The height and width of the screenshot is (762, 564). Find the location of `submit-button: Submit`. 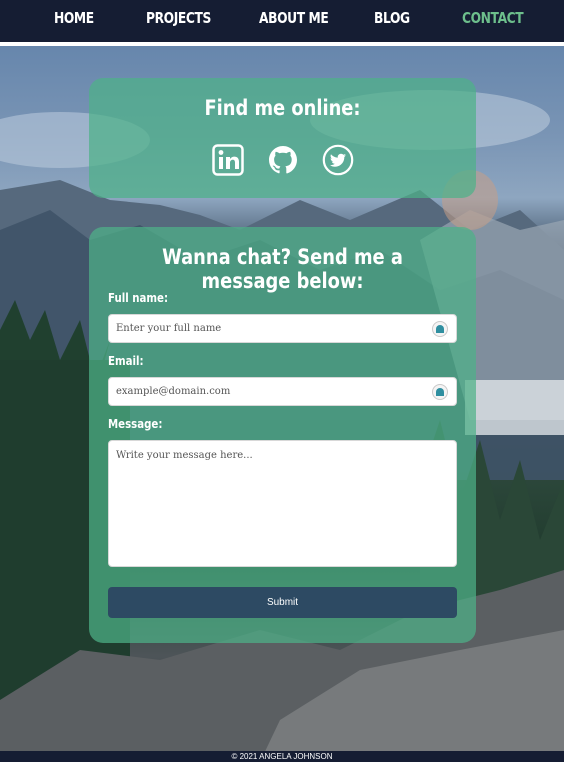

submit-button: Submit is located at coordinates (282, 602).